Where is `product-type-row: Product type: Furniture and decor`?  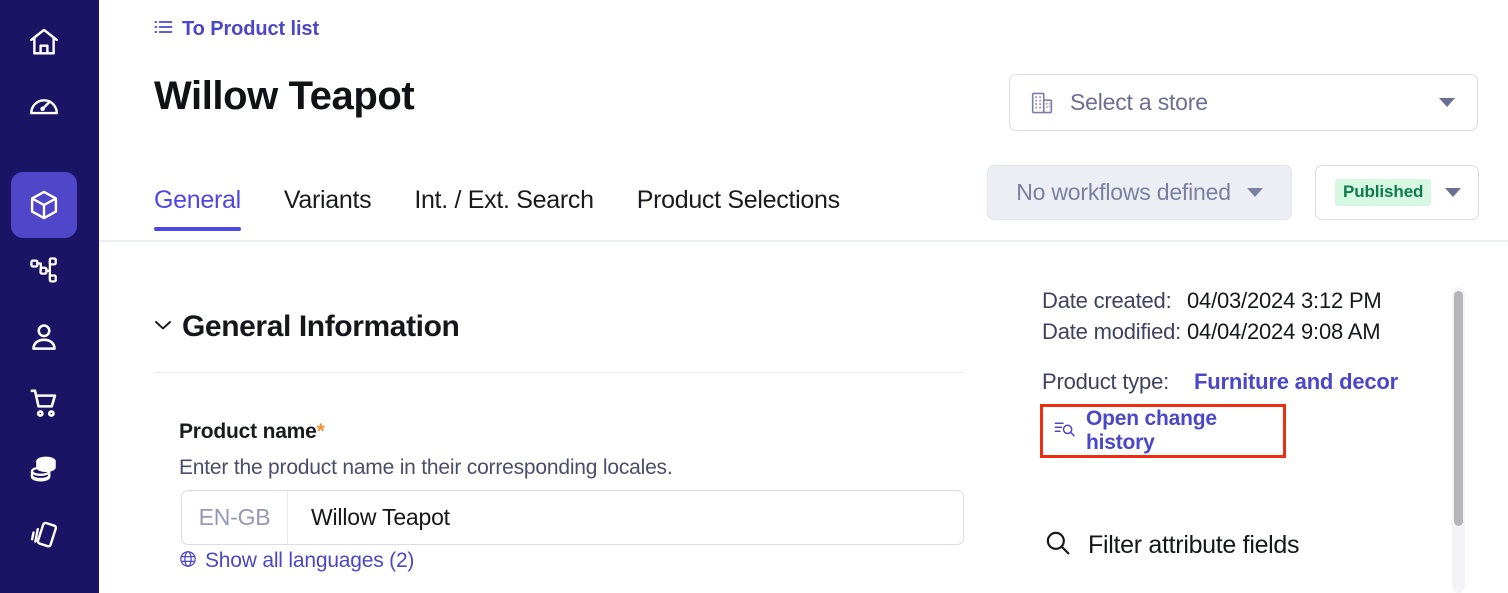 product-type-row: Product type: Furniture and decor is located at coordinates (1220, 382).